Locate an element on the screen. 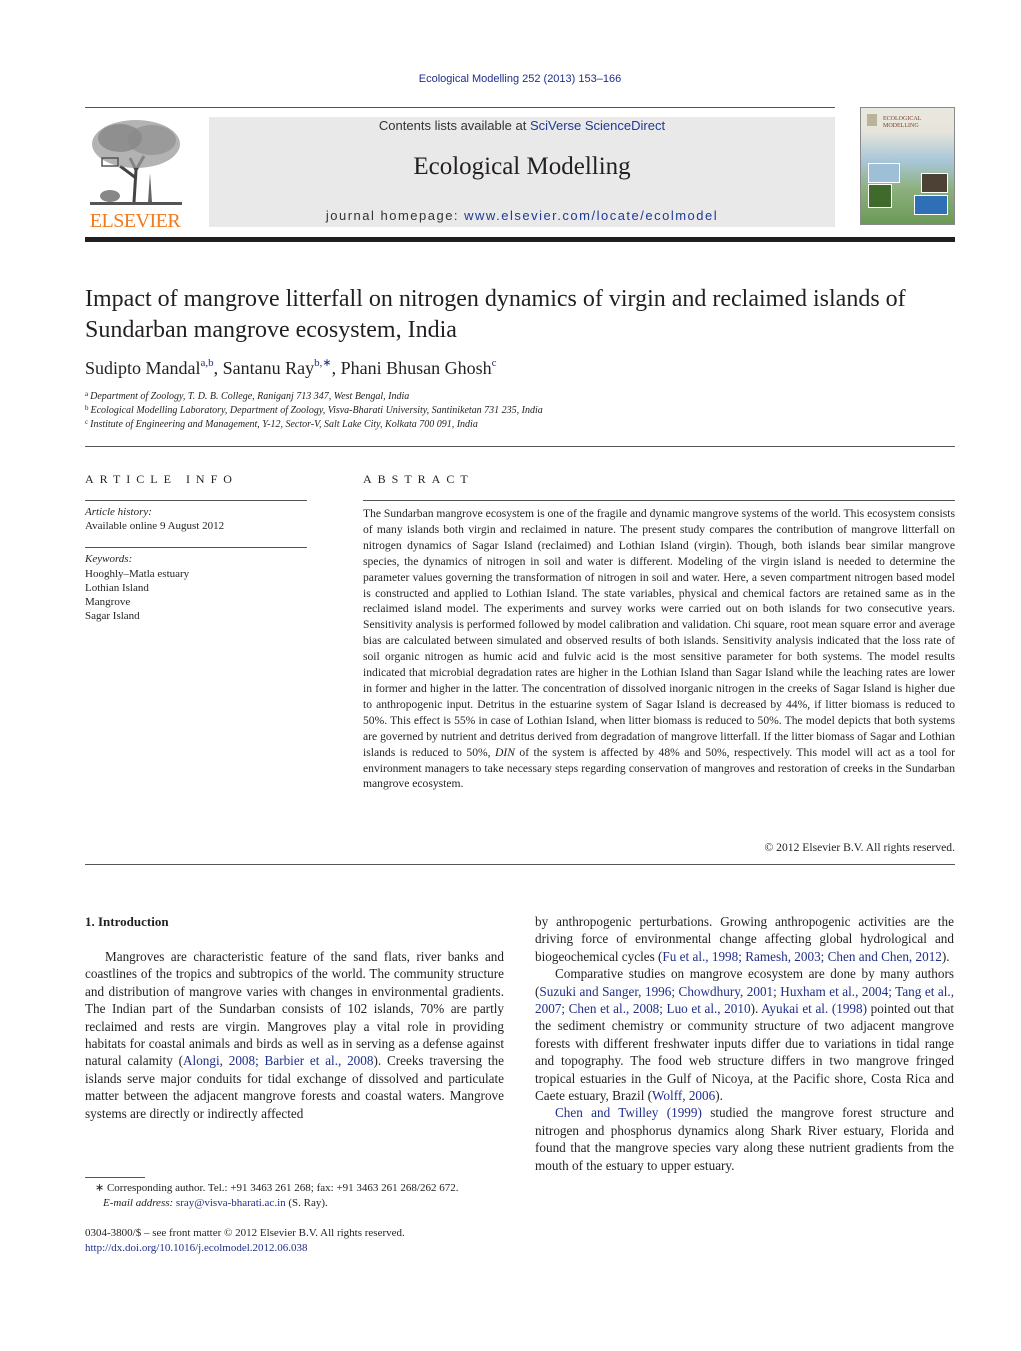 The width and height of the screenshot is (1021, 1351). article-history-value: Available online 9 August 2012 is located at coordinates (155, 526).